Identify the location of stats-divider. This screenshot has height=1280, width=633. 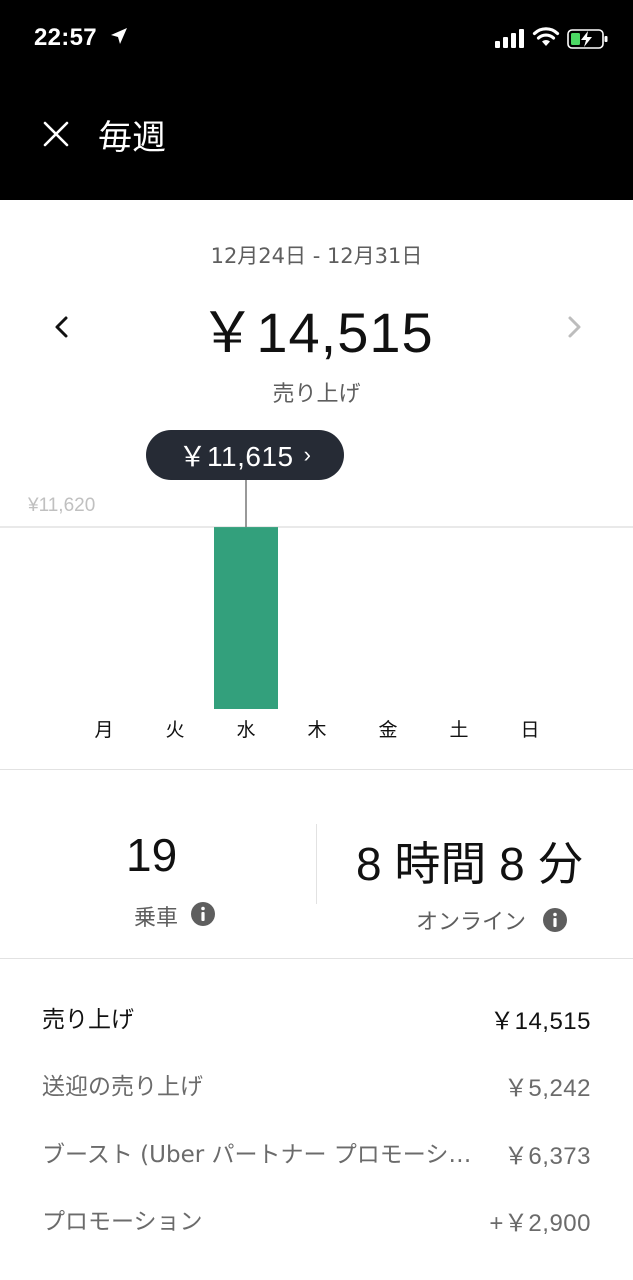
(316, 864).